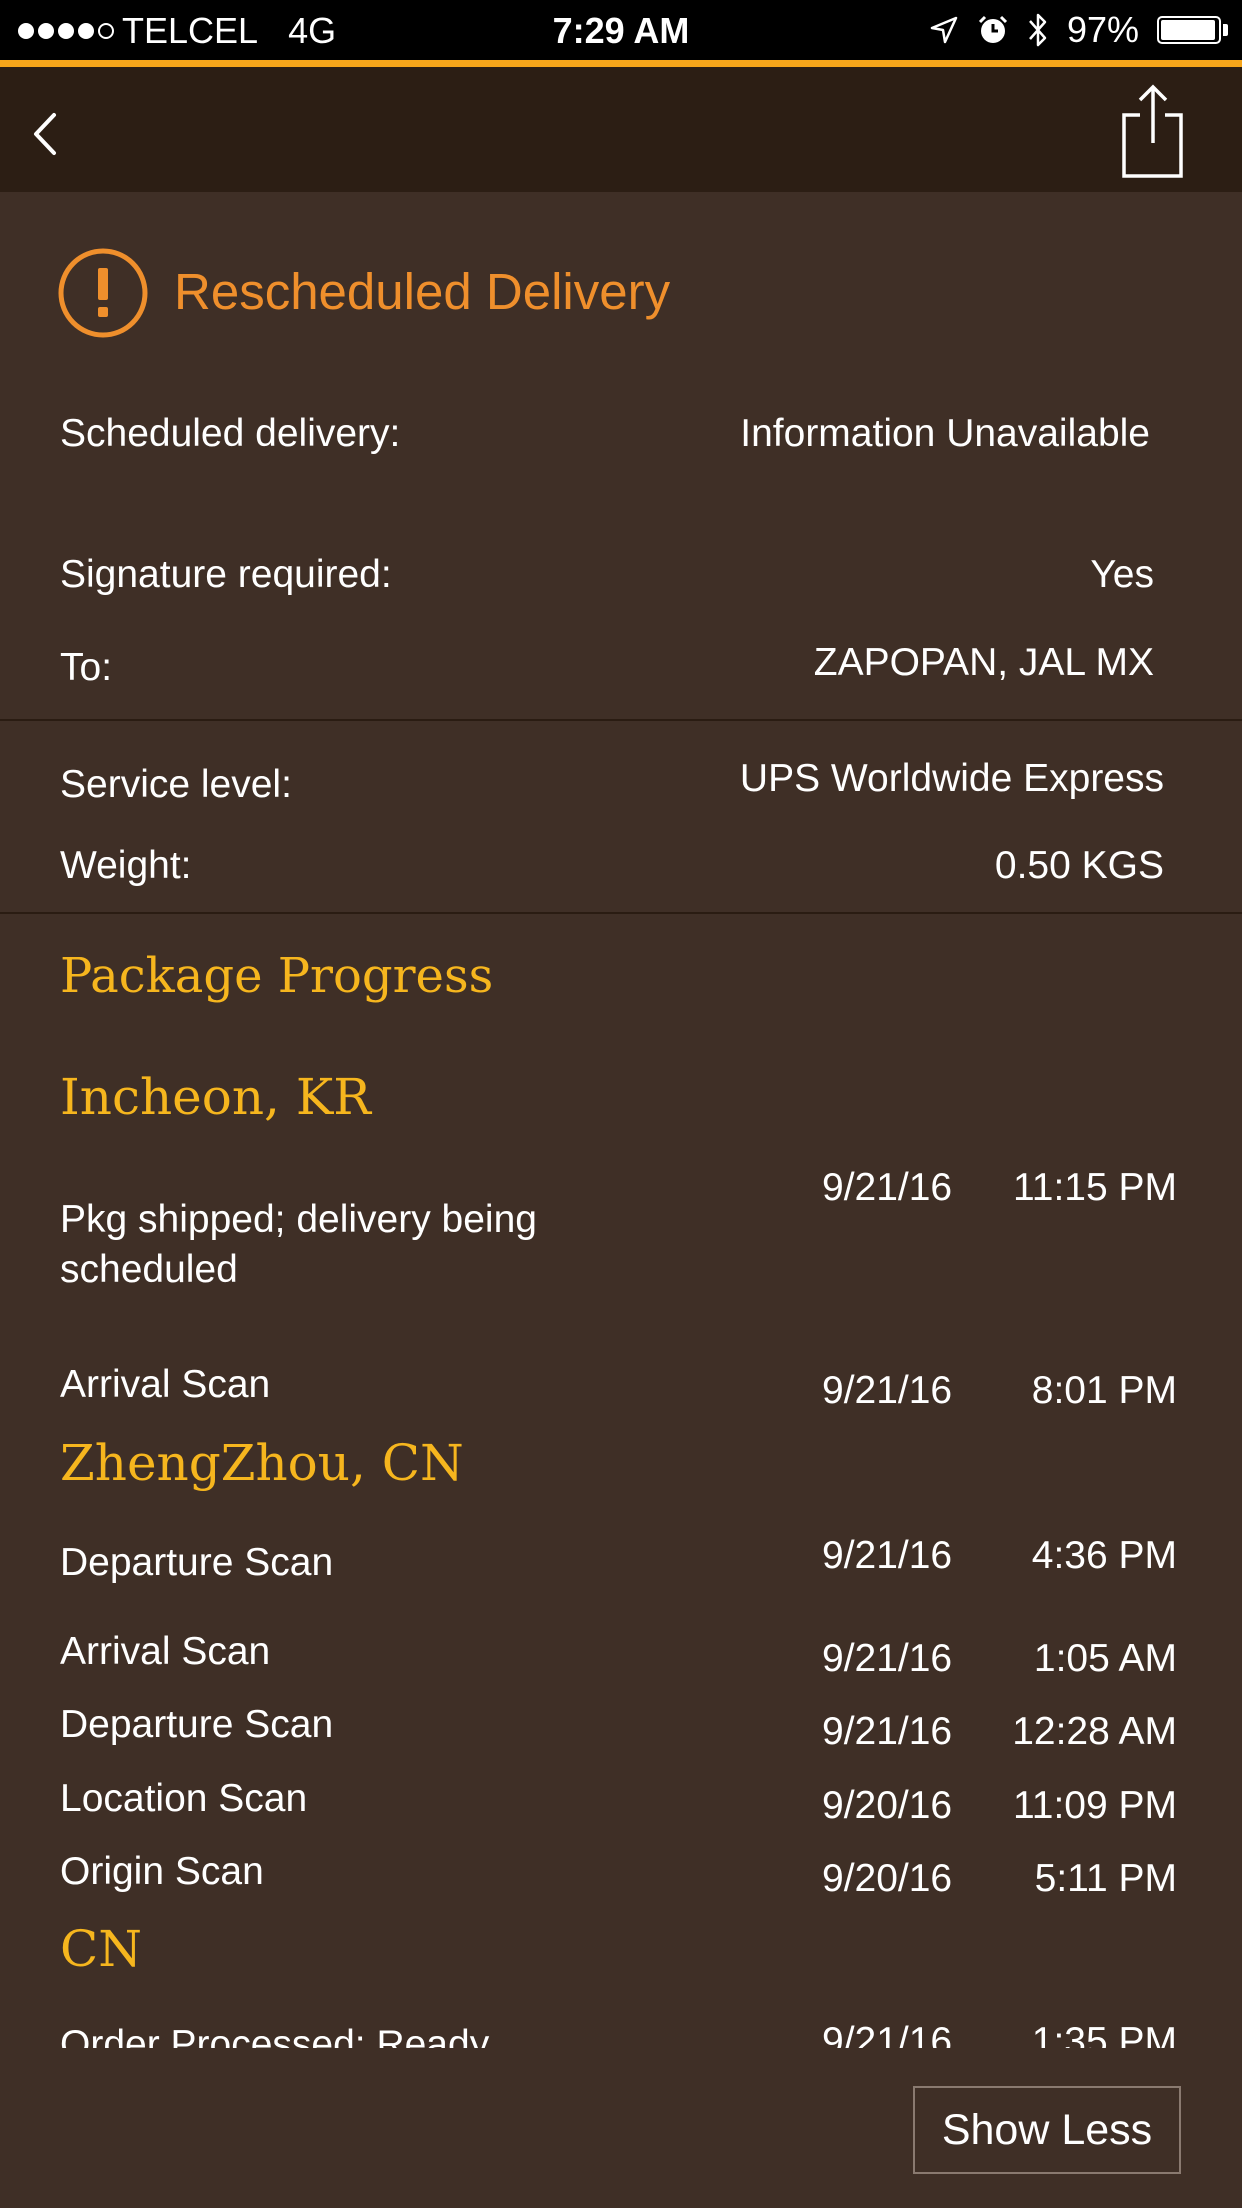 The image size is (1242, 2208). What do you see at coordinates (277, 976) in the screenshot?
I see `package-progress-heading: Package Progress` at bounding box center [277, 976].